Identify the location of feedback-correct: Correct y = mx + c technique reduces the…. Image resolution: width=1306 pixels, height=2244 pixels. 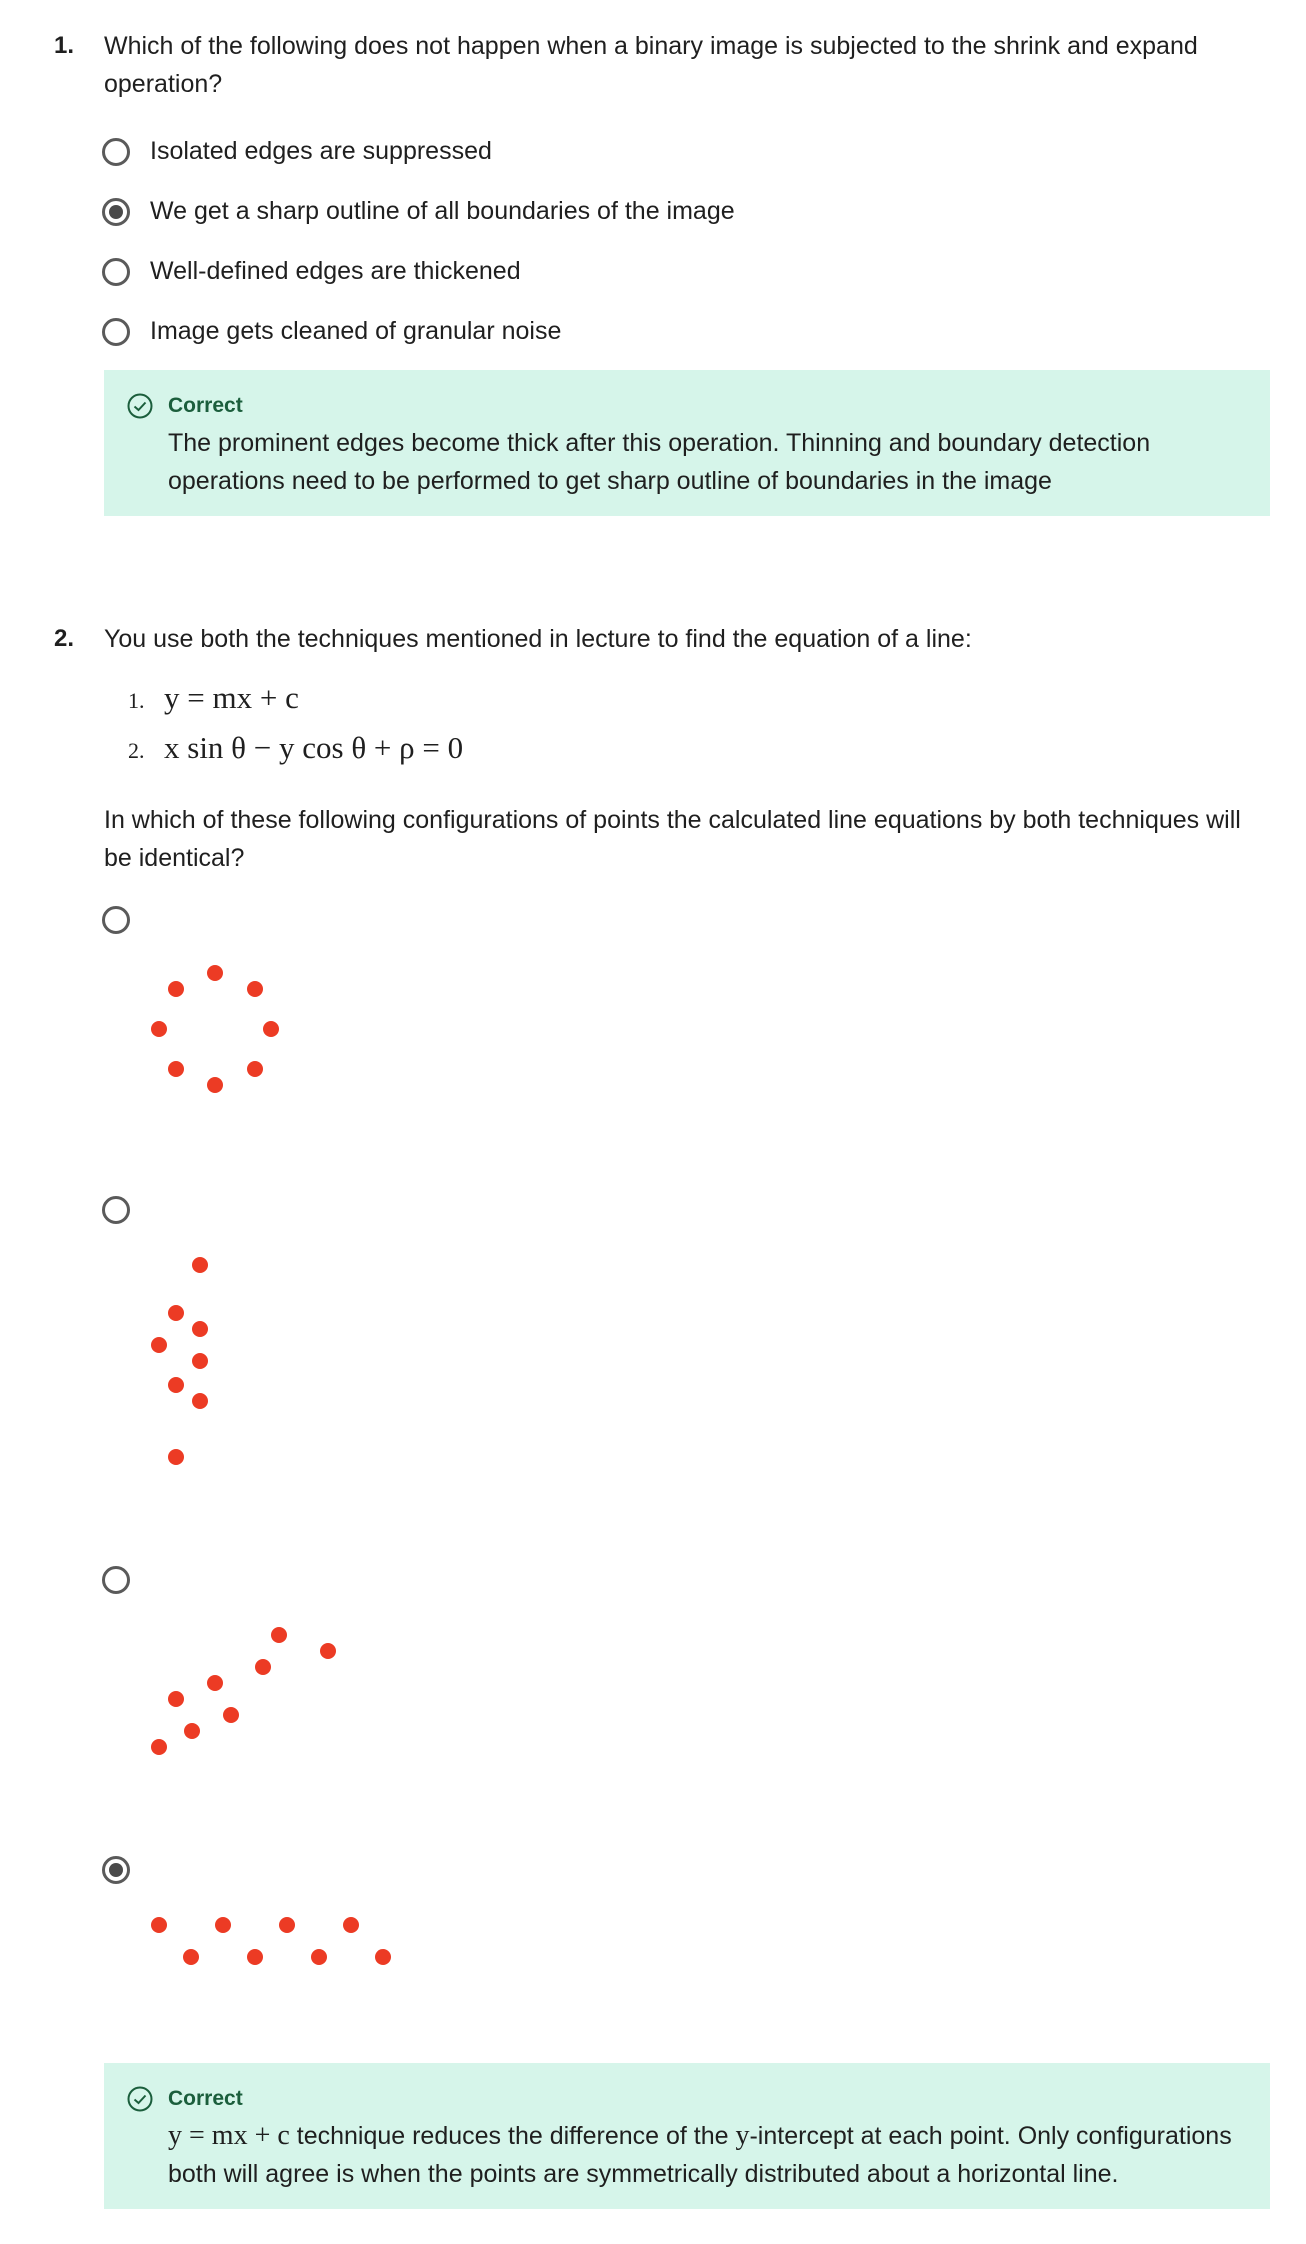
(687, 2136).